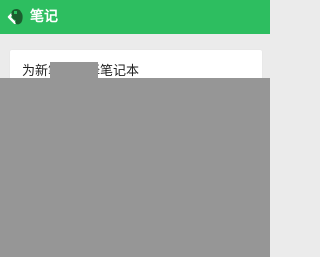  I want to click on top-bar: 笔记, so click(135, 17).